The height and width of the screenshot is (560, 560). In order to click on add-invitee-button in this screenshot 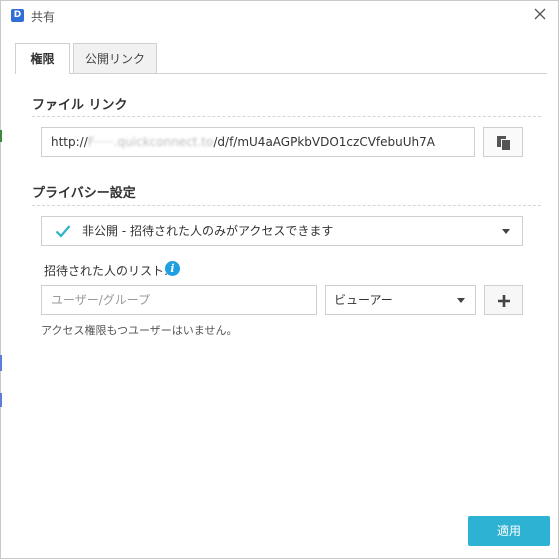, I will do `click(503, 300)`.